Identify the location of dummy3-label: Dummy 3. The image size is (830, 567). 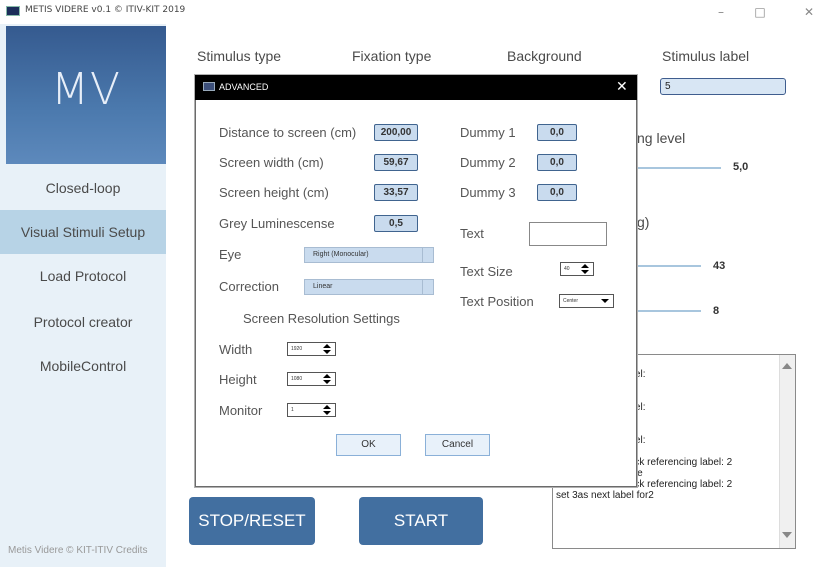
(488, 192).